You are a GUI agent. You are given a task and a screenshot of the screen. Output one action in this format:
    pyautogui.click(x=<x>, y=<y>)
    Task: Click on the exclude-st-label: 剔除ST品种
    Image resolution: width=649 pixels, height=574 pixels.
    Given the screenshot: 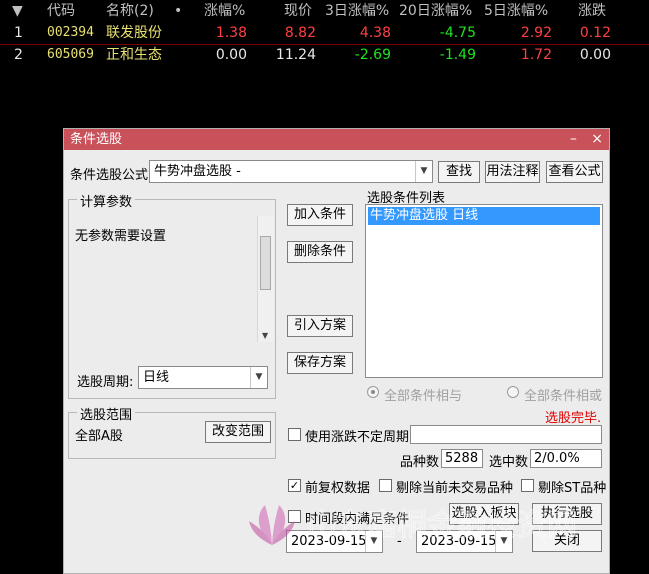 What is the action you would take?
    pyautogui.click(x=572, y=488)
    